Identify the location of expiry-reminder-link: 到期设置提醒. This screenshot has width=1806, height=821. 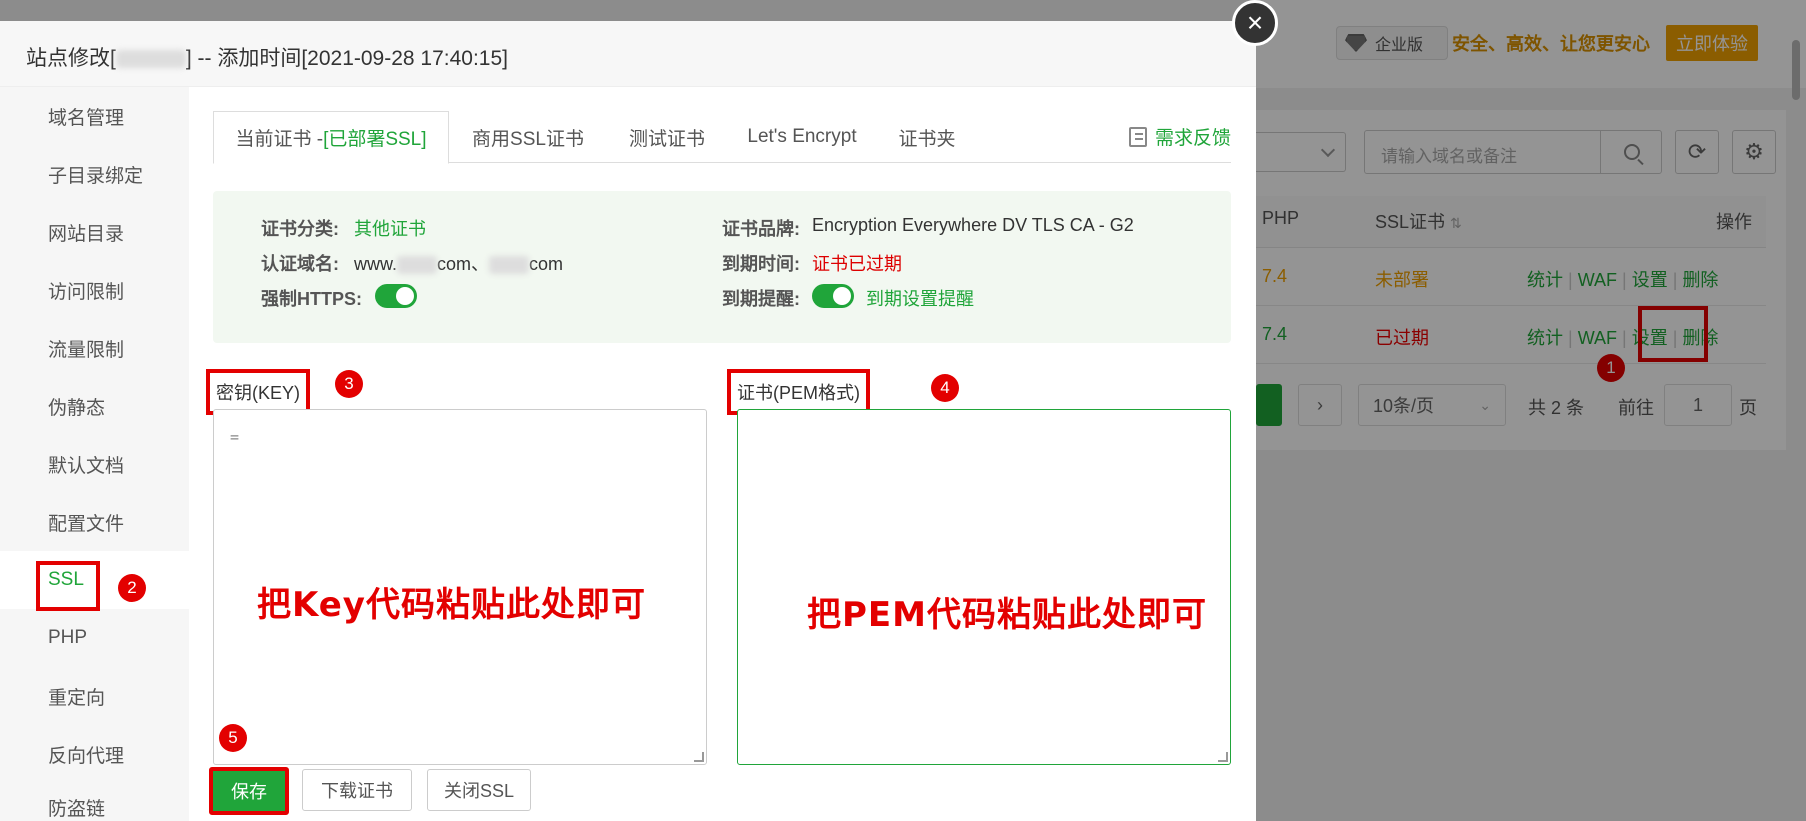
(920, 298).